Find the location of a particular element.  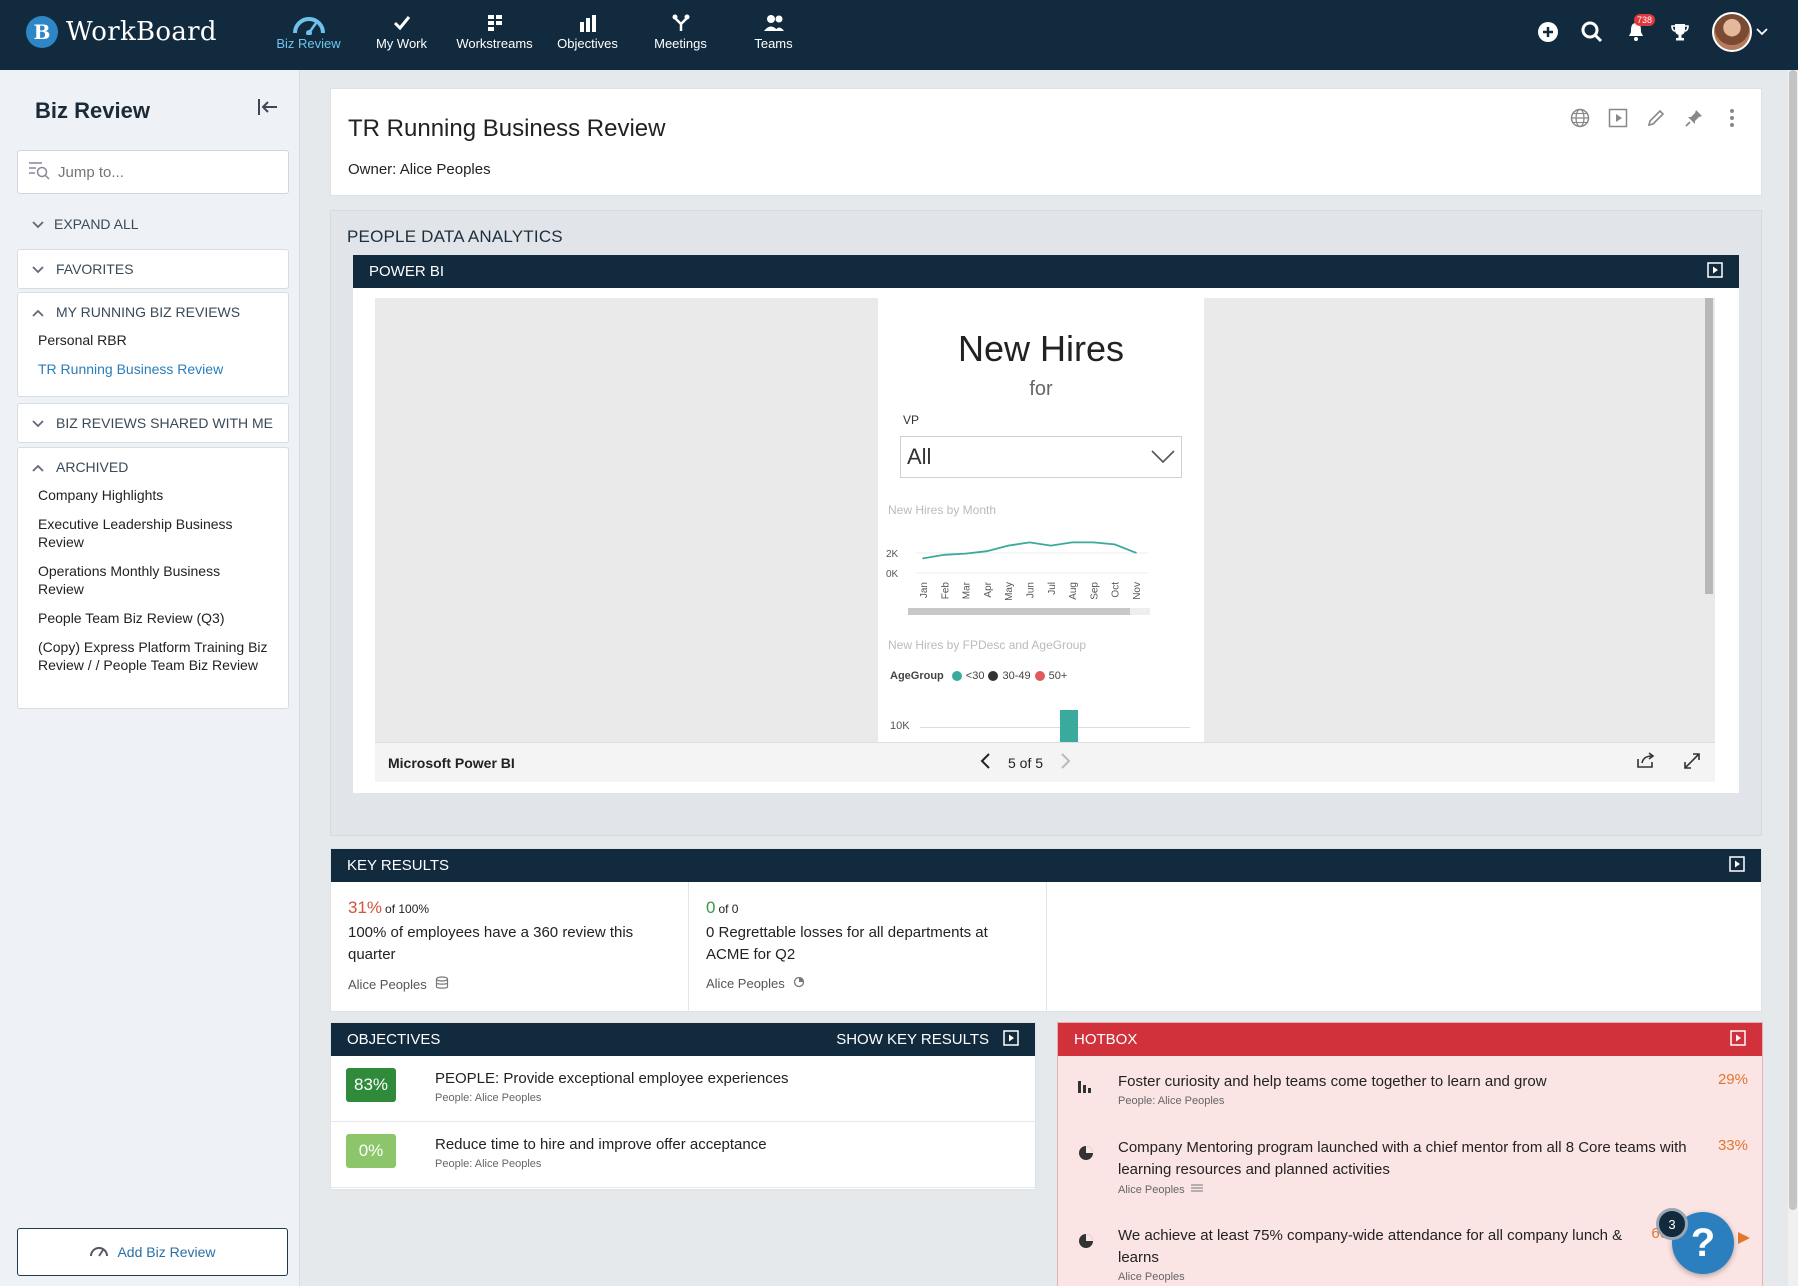

kr-target: of 100% is located at coordinates (407, 909).